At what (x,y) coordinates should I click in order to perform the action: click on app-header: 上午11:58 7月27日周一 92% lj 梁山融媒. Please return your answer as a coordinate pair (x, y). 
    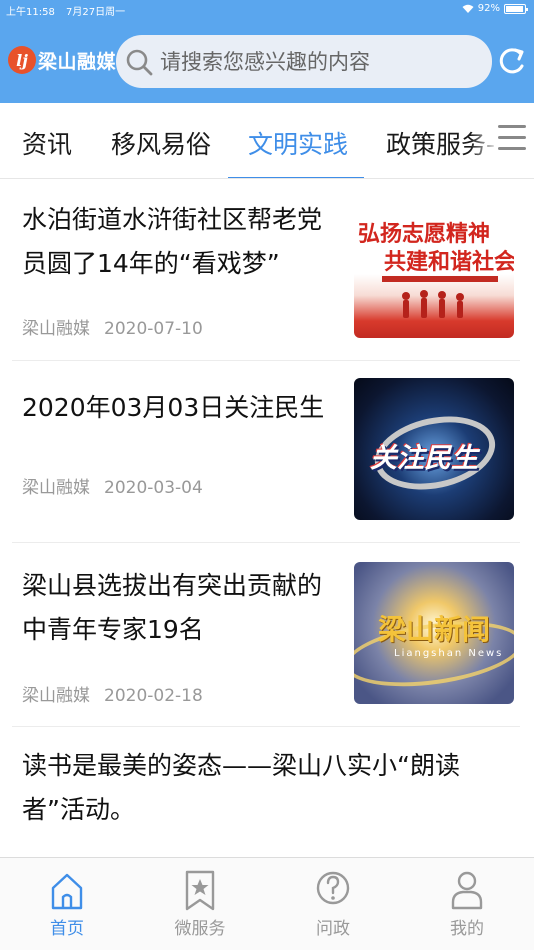
    Looking at the image, I should click on (267, 51).